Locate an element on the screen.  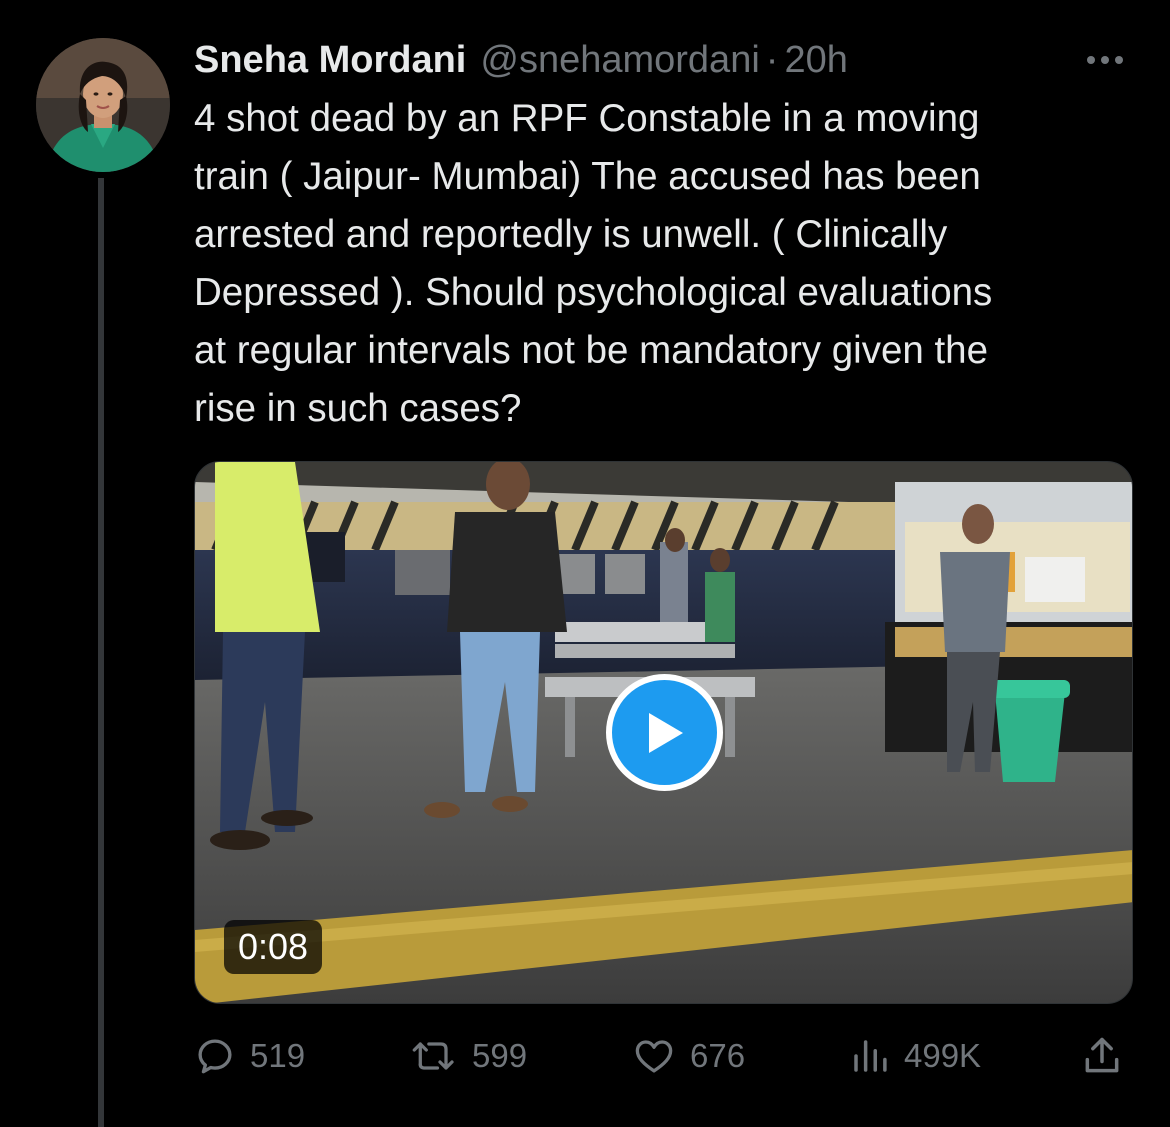
more-options-button is located at coordinates (1105, 60).